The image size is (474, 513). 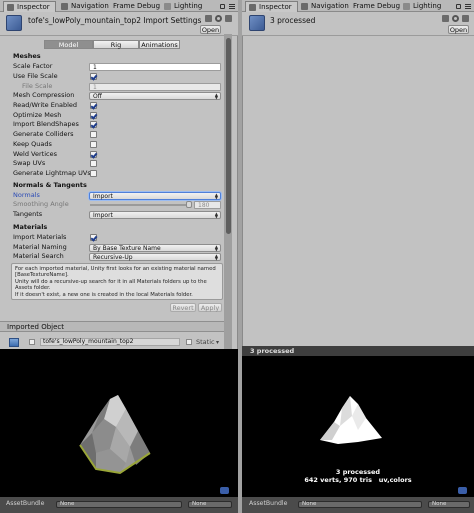 What do you see at coordinates (189, 204) in the screenshot?
I see `smoothing-angle-slider-knob` at bounding box center [189, 204].